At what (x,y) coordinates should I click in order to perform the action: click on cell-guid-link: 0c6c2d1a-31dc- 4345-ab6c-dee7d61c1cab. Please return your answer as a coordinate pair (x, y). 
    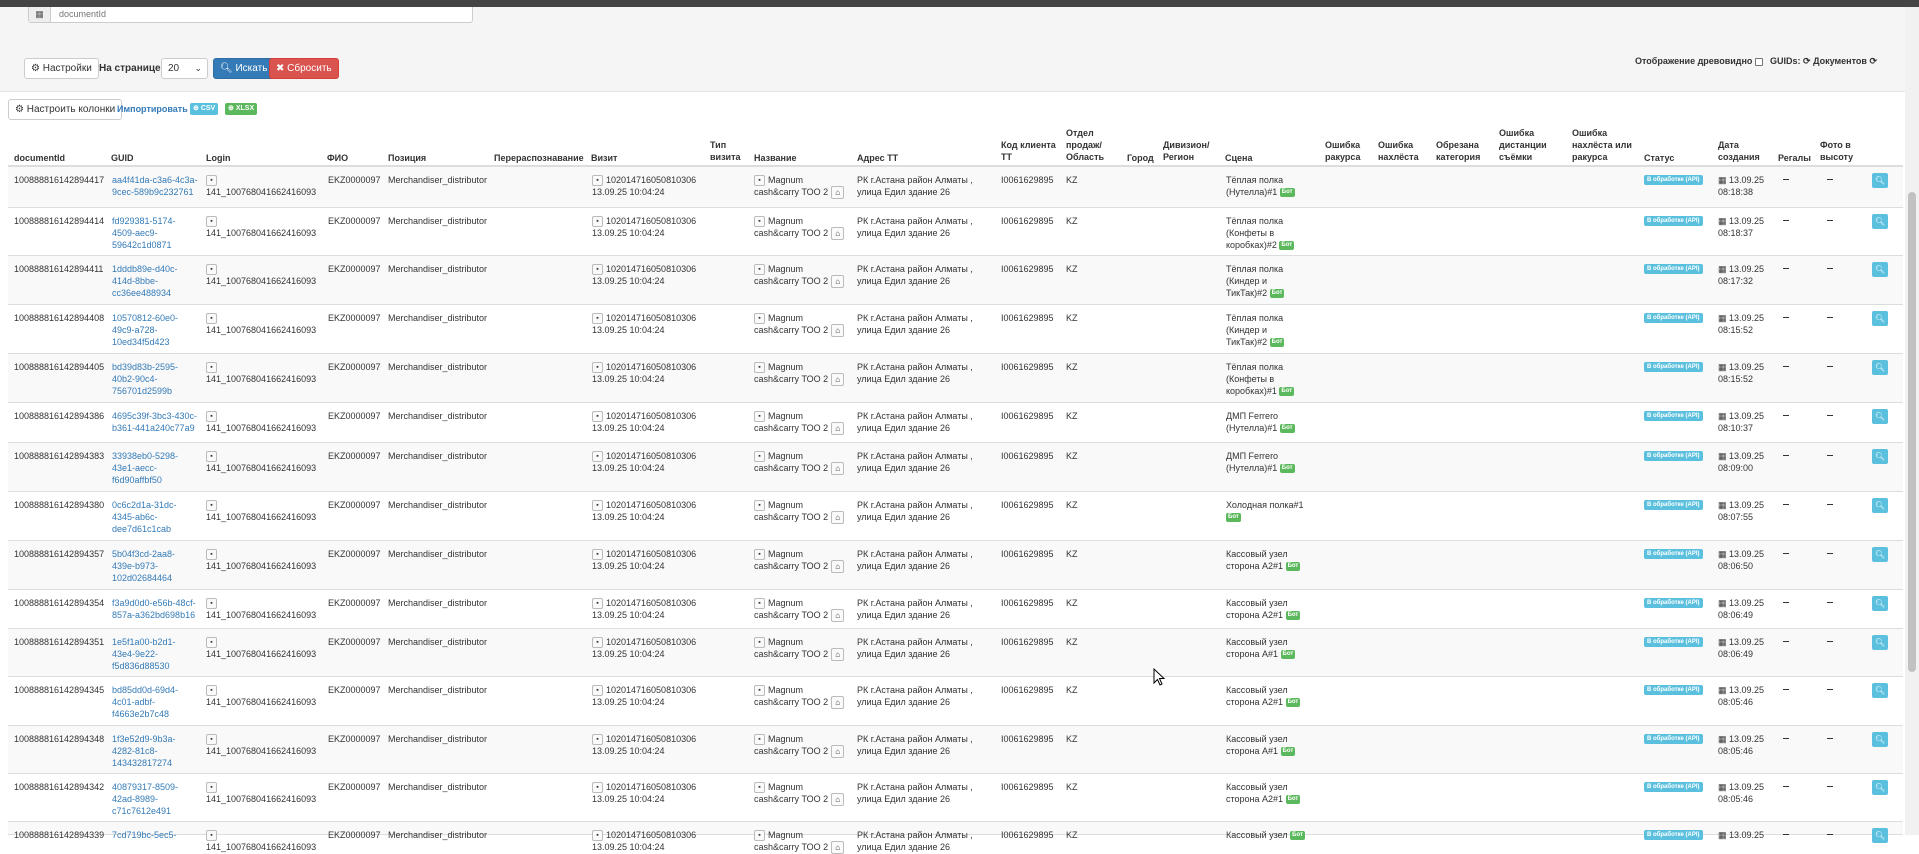
    Looking at the image, I should click on (144, 517).